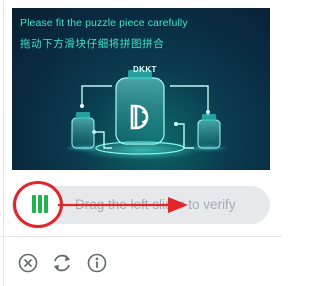 This screenshot has width=320, height=286. What do you see at coordinates (38, 204) in the screenshot?
I see `annotation-circle` at bounding box center [38, 204].